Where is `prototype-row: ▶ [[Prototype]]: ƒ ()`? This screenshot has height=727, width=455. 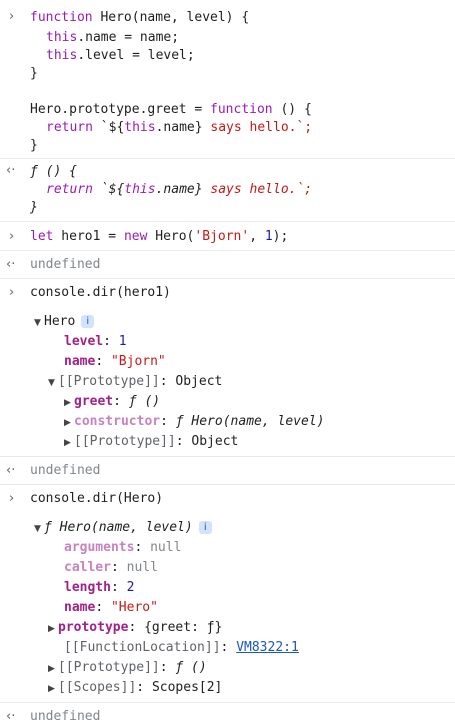 prototype-row: ▶ [[Prototype]]: ƒ () is located at coordinates (127, 668).